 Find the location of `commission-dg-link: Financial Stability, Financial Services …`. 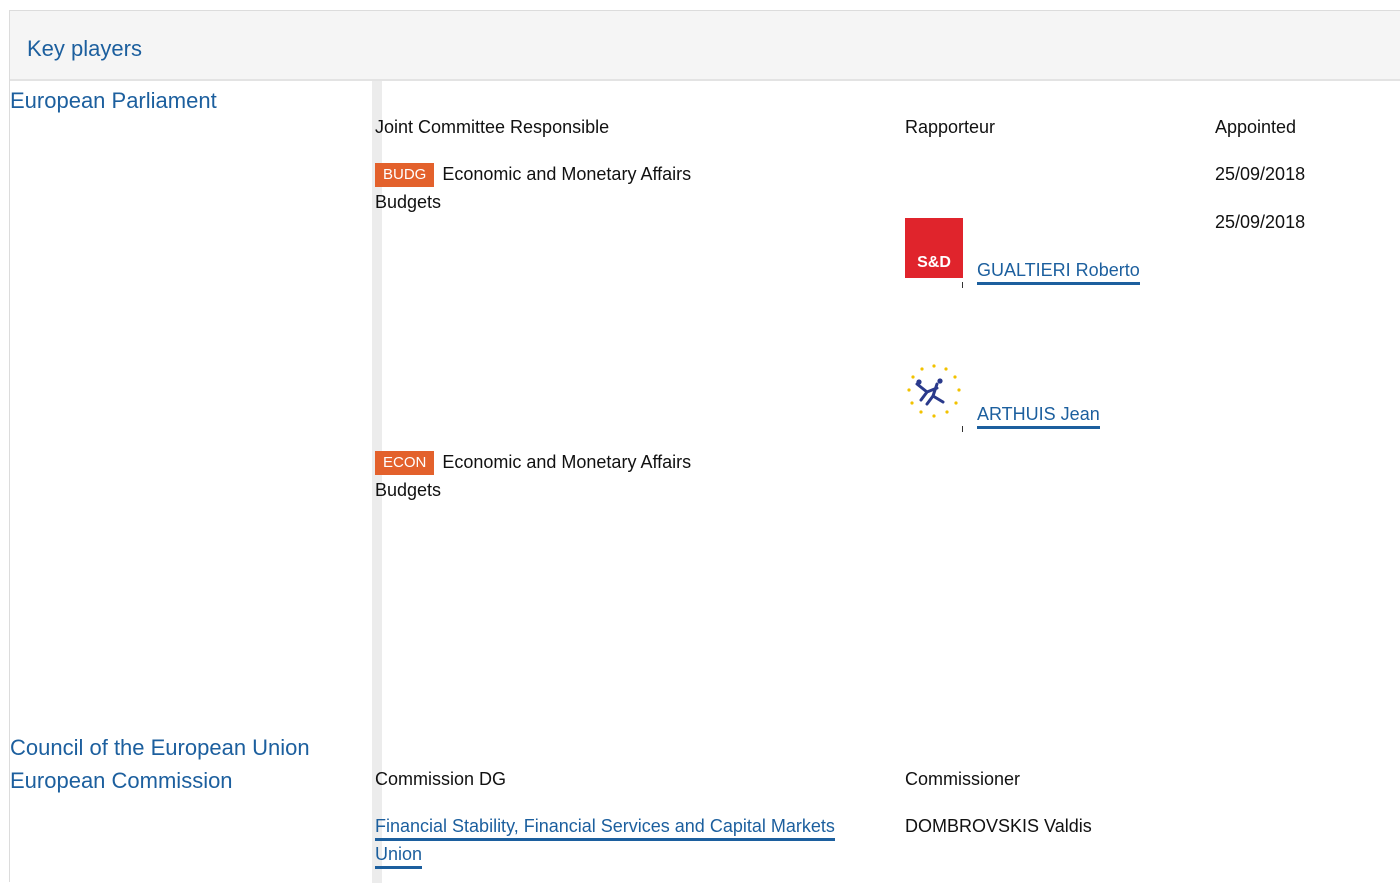

commission-dg-link: Financial Stability, Financial Services … is located at coordinates (605, 842).